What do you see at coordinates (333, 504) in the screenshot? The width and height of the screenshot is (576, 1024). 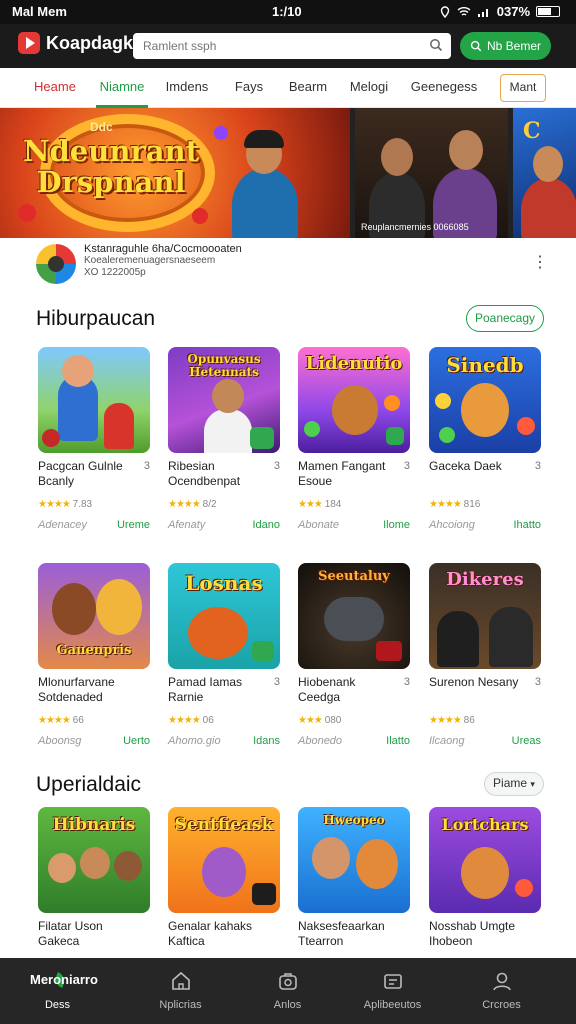 I see `app-rating: 184` at bounding box center [333, 504].